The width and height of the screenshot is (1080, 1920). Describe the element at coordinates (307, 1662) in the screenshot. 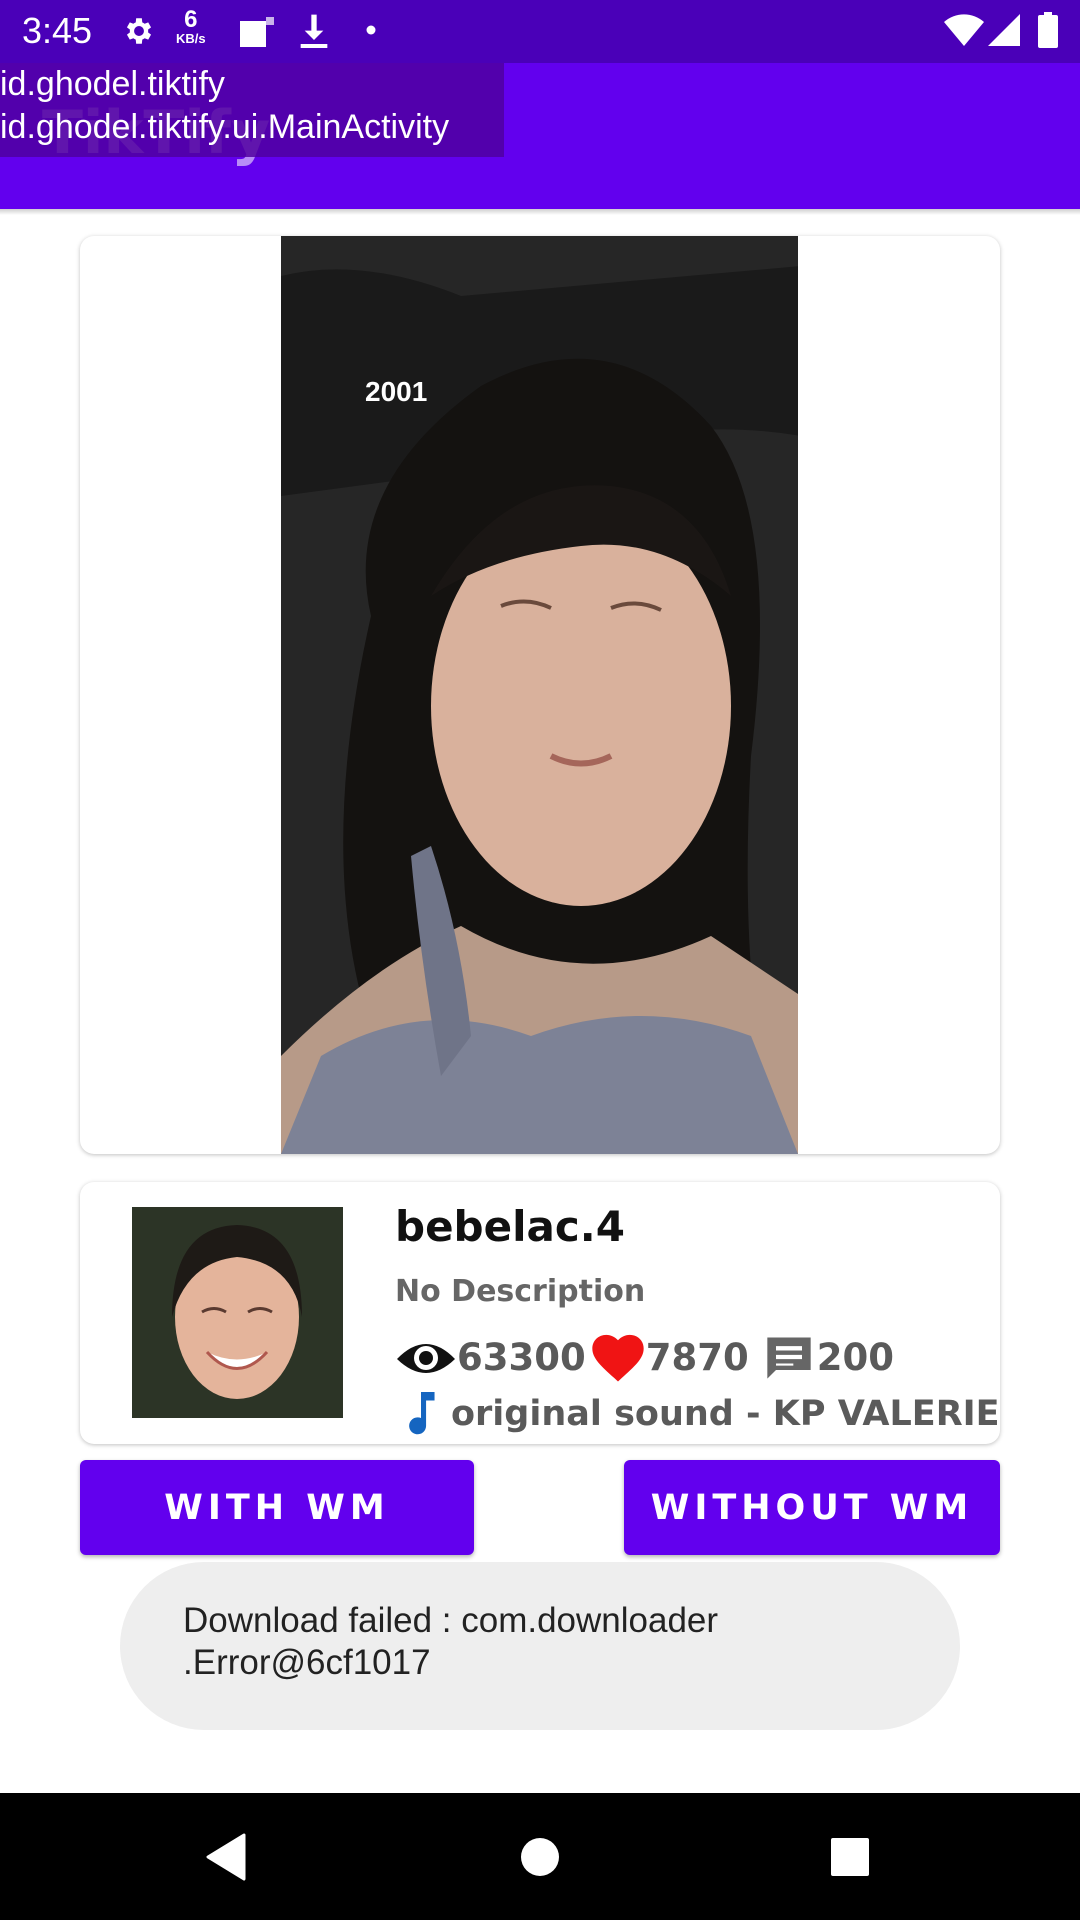

I see `toast-message-line-2: .Error@6cf1017` at that location.